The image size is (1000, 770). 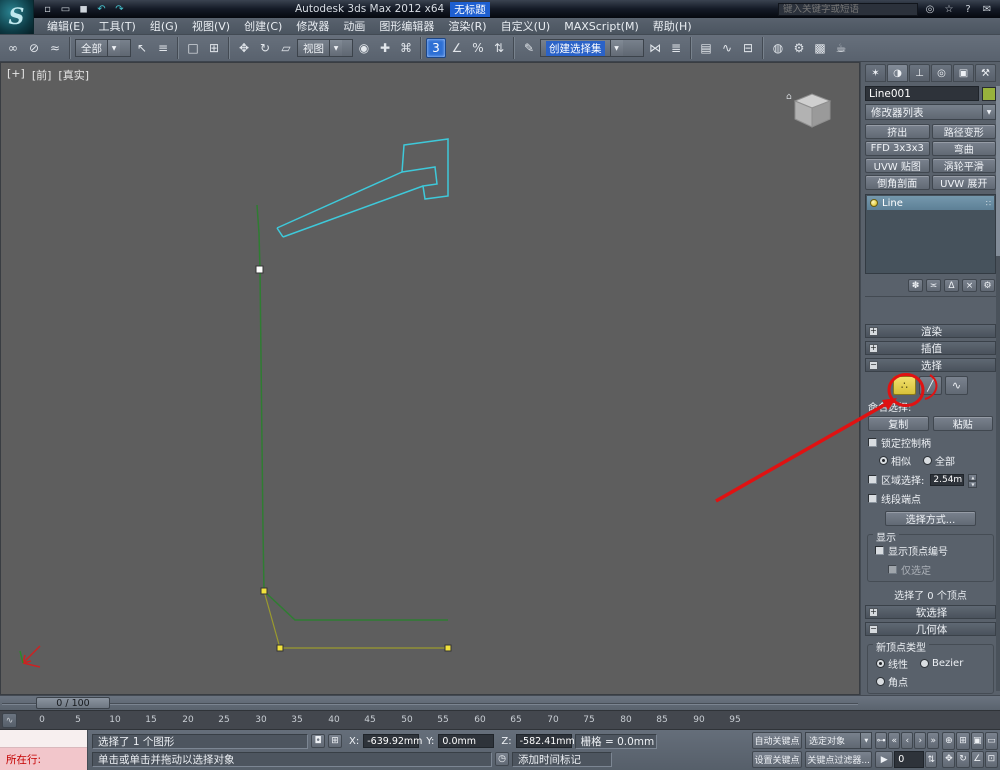 I want to click on area-threshold-spinner: ▲ ▼, so click(x=973, y=480).